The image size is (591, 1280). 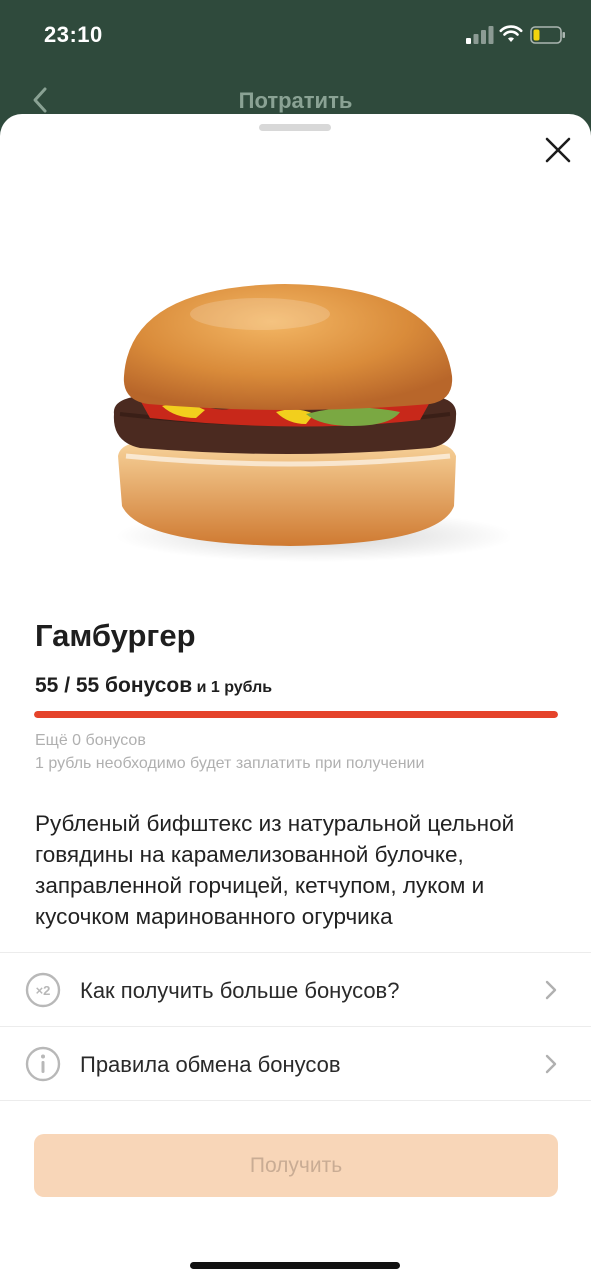 I want to click on nav-title: Потратить, so click(x=295, y=100).